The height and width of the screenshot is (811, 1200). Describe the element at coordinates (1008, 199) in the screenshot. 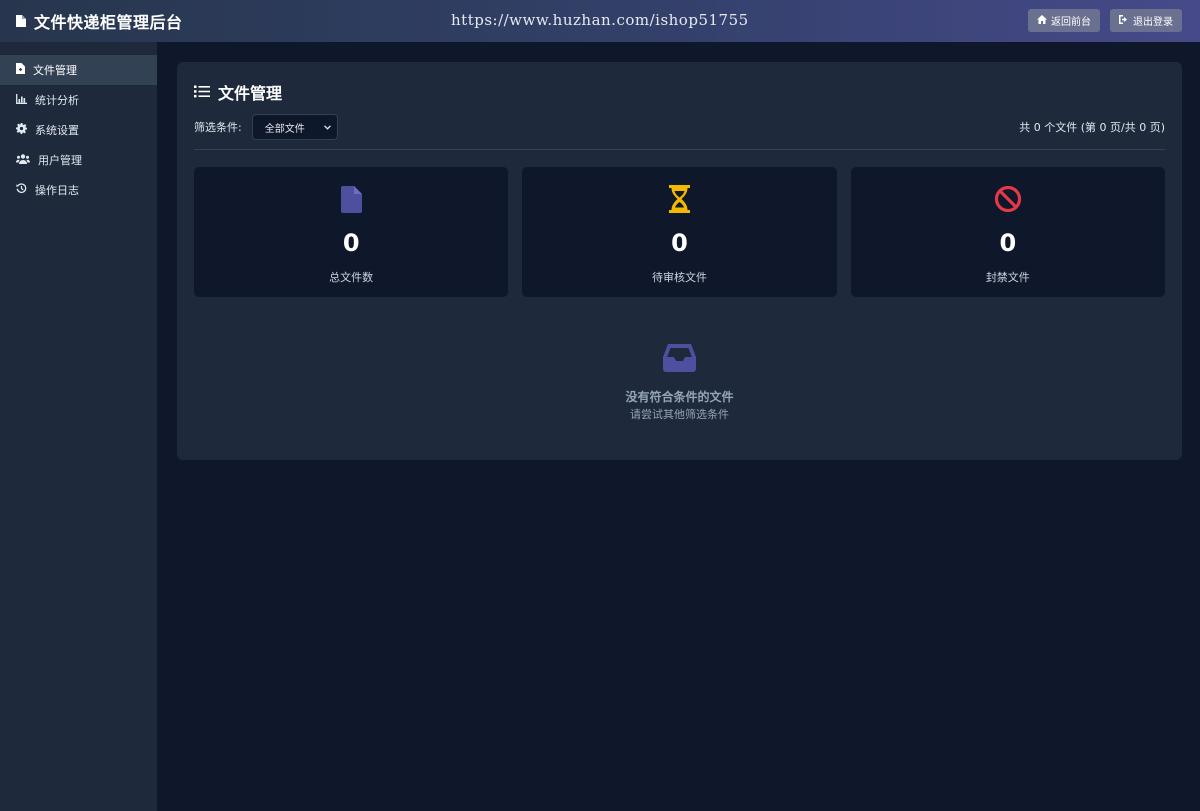

I see `ban-icon` at that location.